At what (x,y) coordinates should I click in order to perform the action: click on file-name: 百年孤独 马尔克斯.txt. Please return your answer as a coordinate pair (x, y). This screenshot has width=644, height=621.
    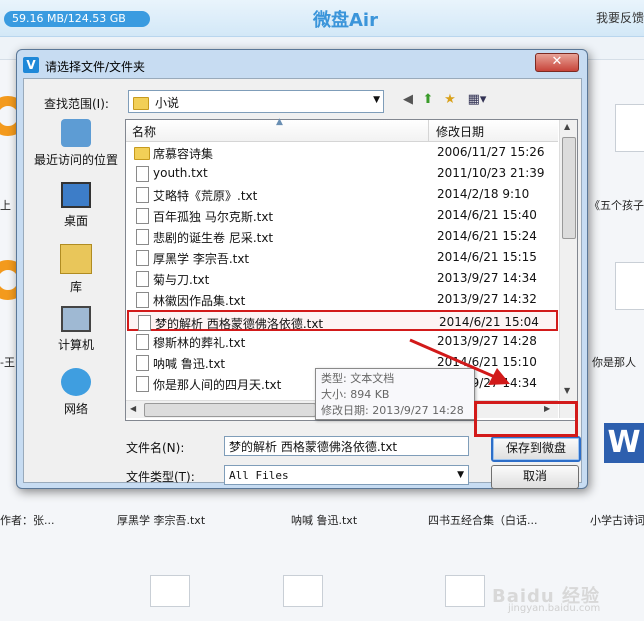
    Looking at the image, I should click on (213, 217).